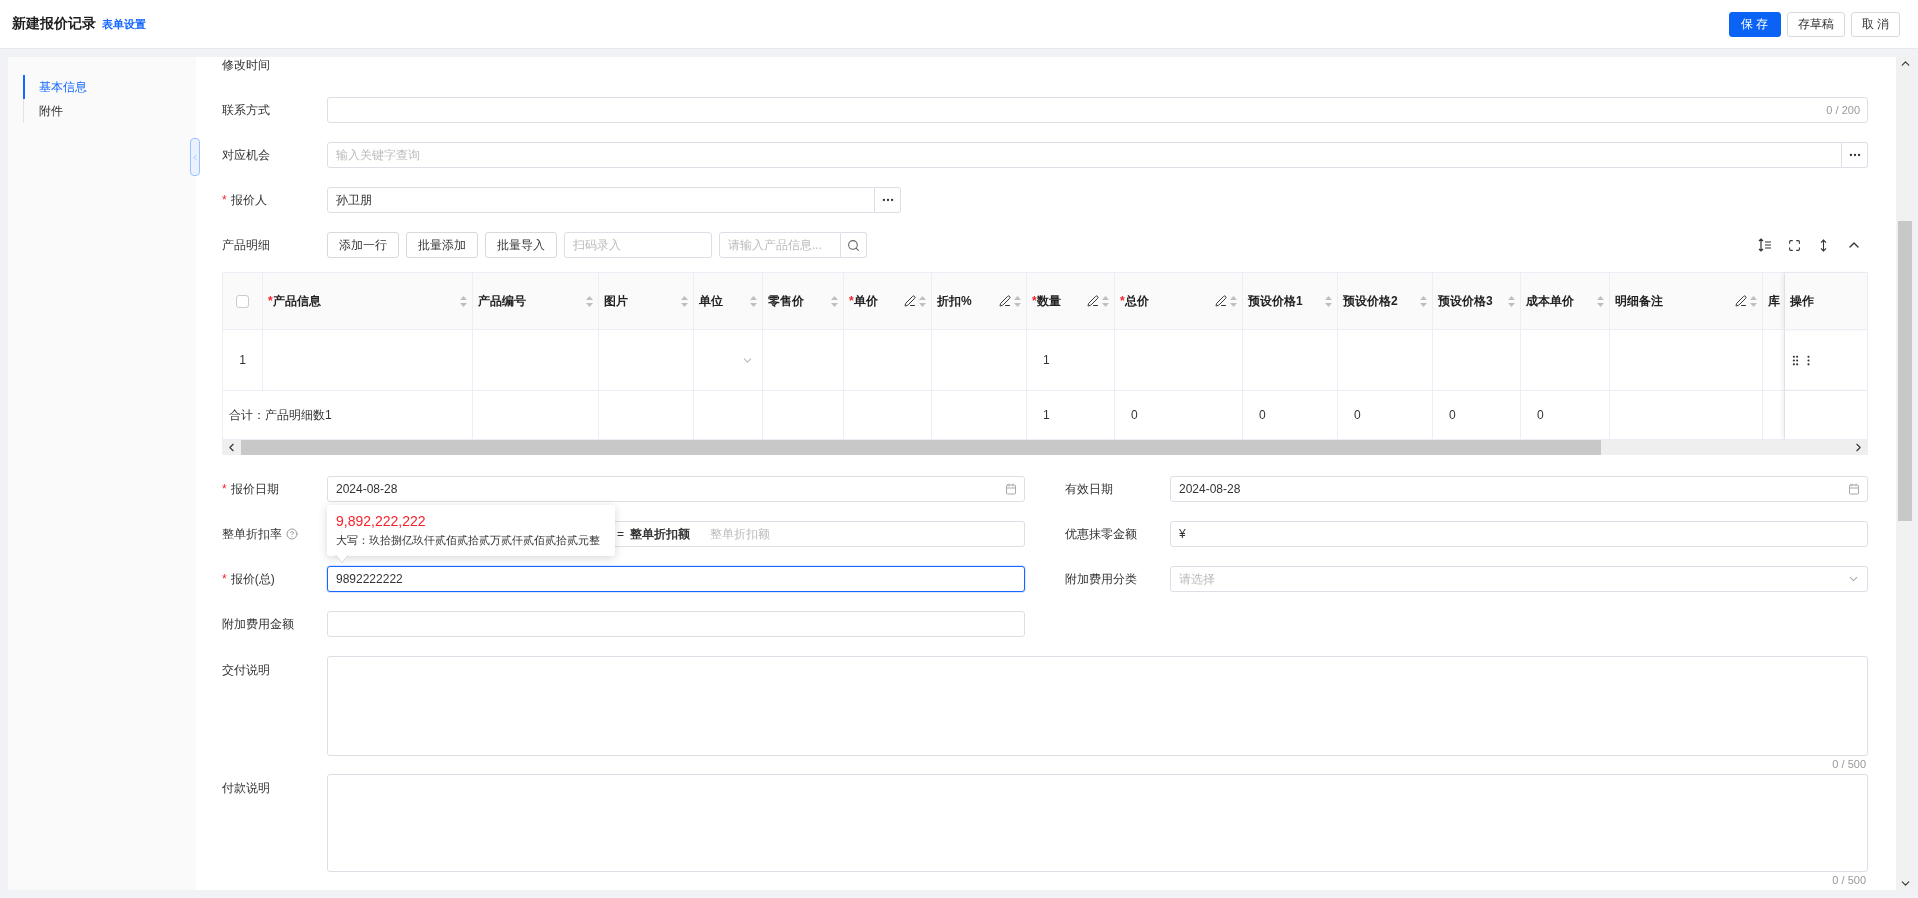  I want to click on horizontal-scrollbar, so click(1045, 447).